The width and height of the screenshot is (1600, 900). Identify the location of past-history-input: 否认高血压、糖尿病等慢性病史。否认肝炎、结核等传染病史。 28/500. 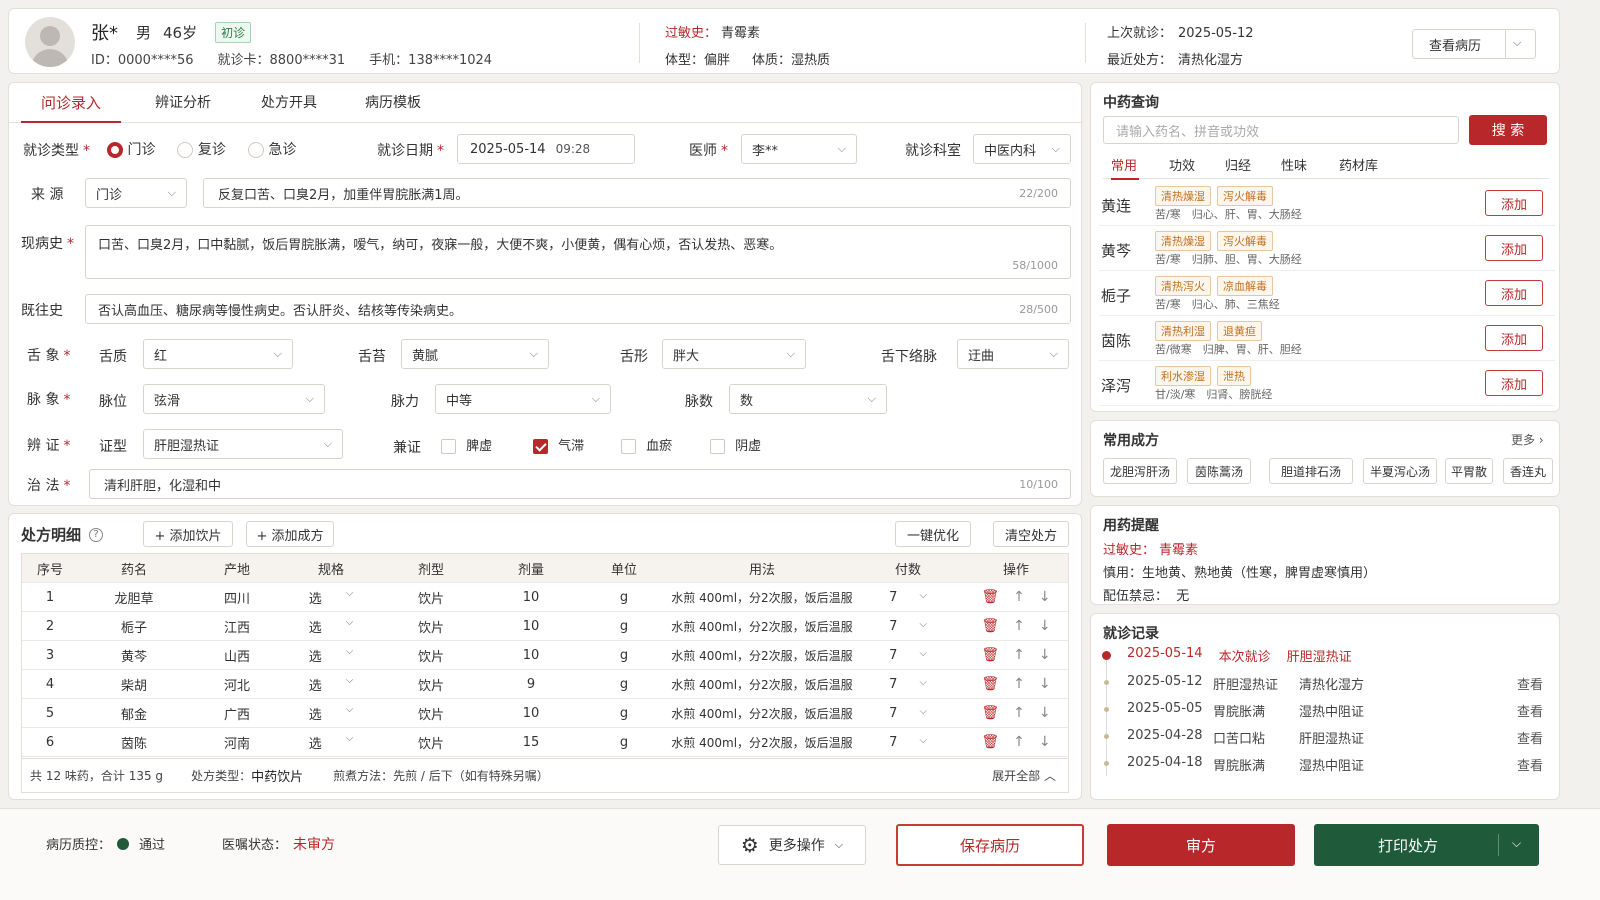
(578, 309).